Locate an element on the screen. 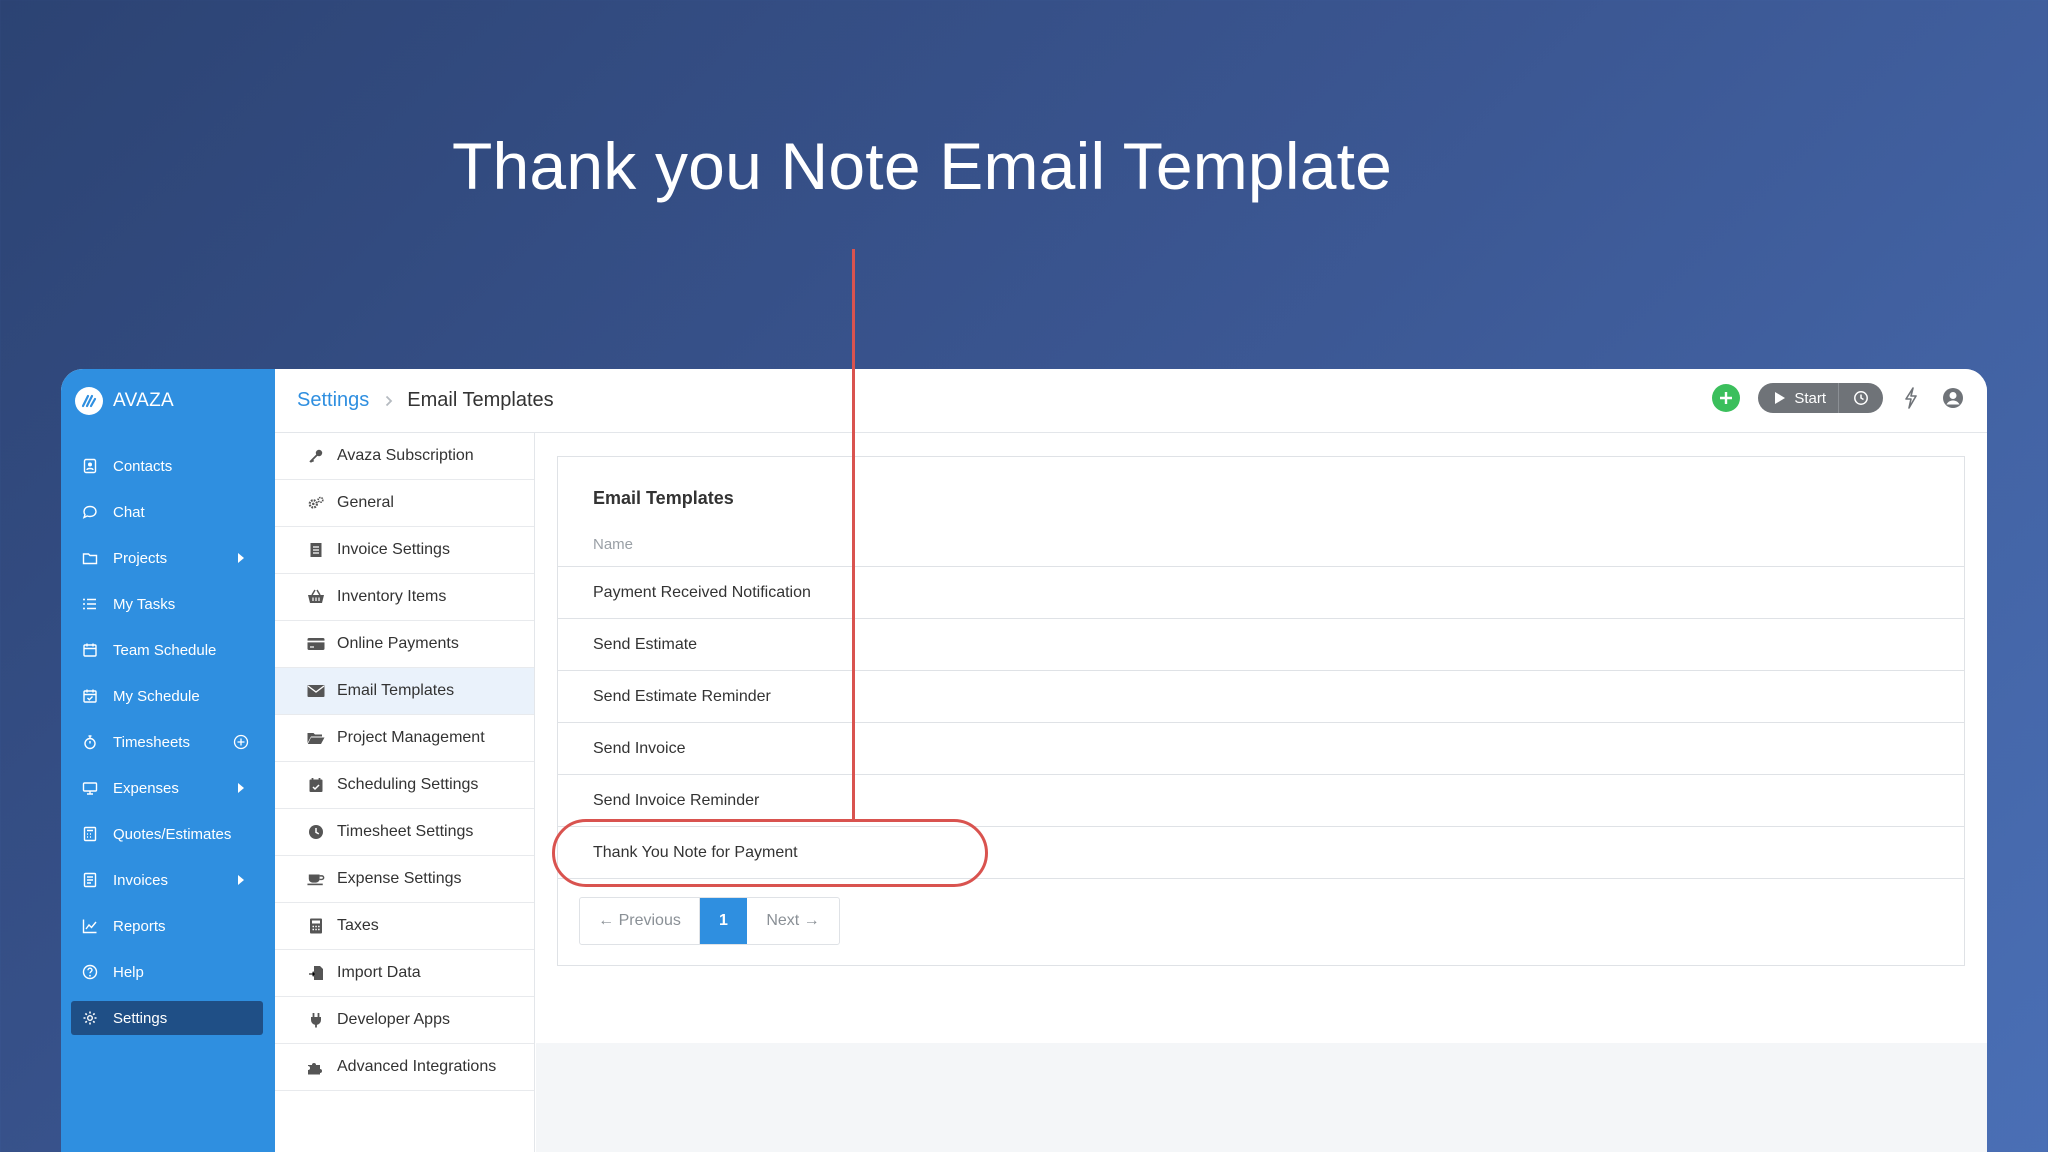 The width and height of the screenshot is (2048, 1152). annotation-highlight is located at coordinates (770, 853).